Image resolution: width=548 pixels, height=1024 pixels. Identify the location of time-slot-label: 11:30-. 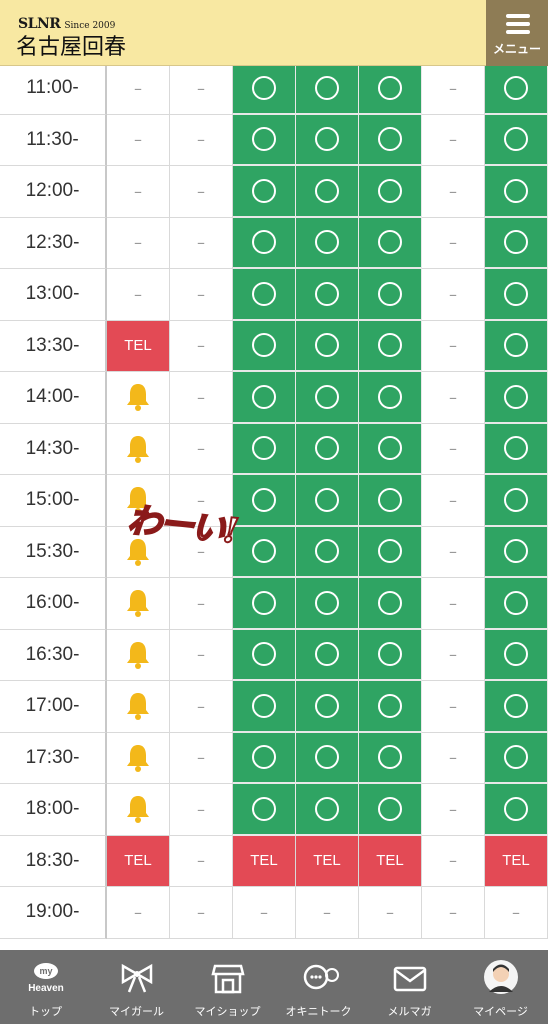
(53, 140).